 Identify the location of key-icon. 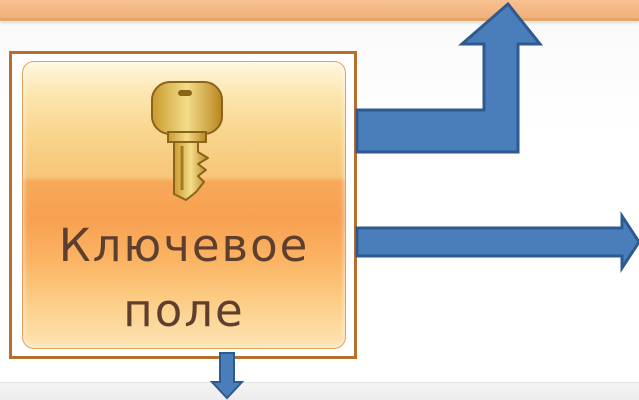
(187, 141).